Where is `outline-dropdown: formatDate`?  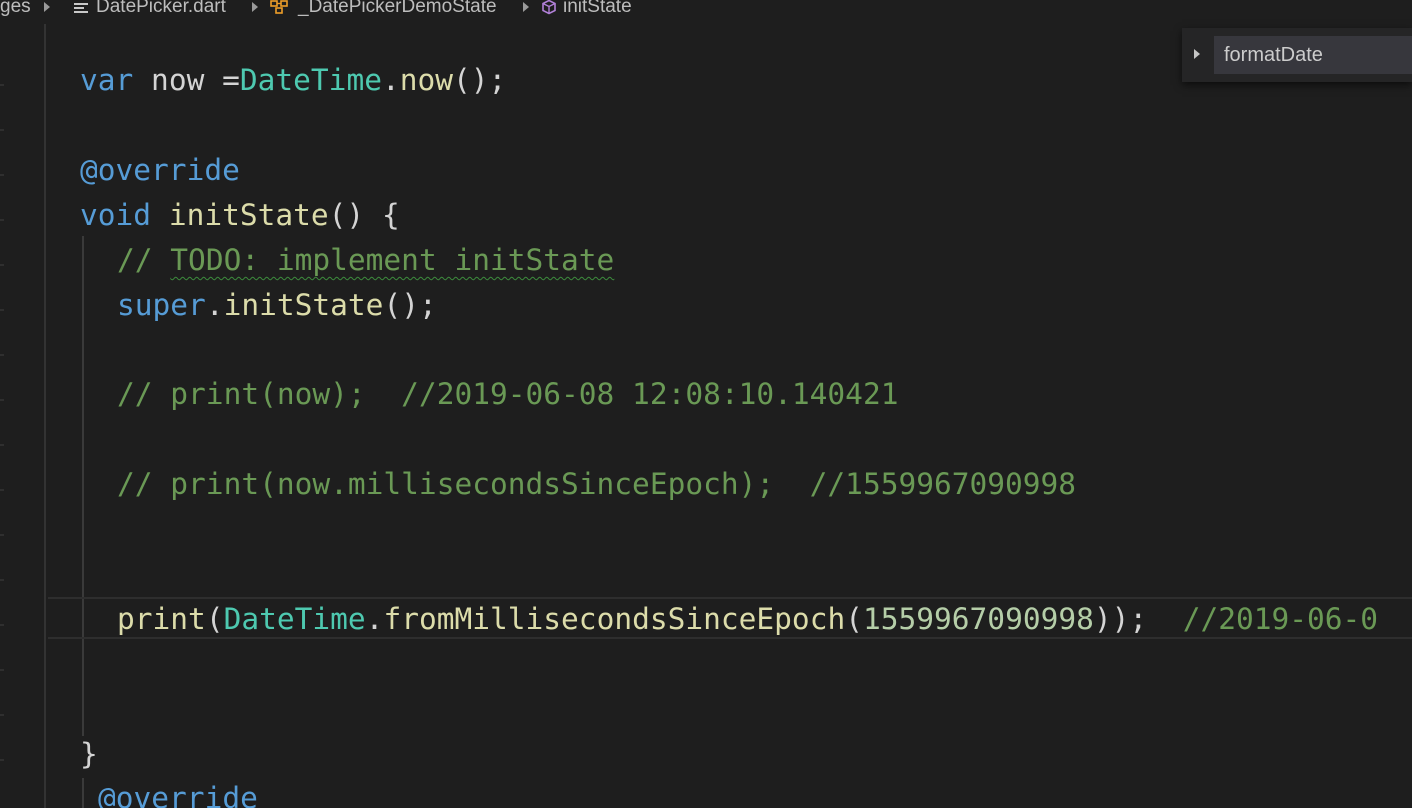
outline-dropdown: formatDate is located at coordinates (1297, 55).